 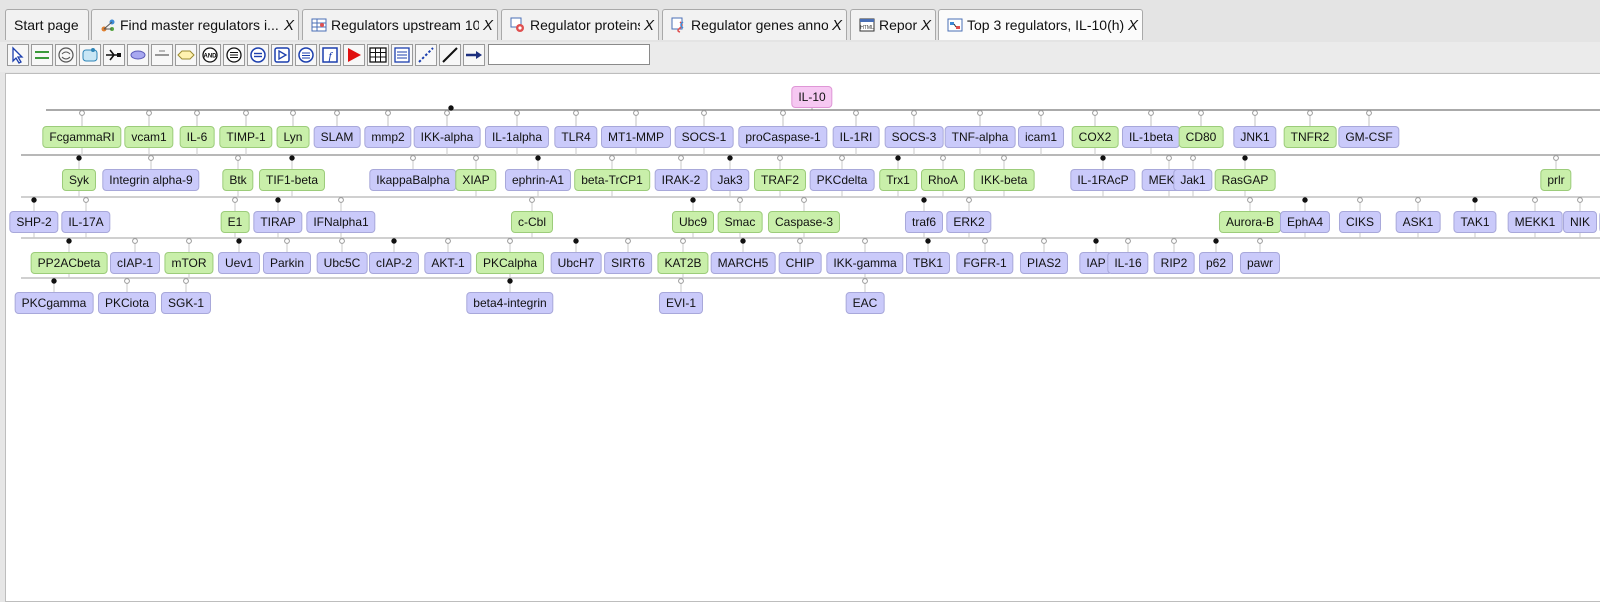 I want to click on diagram-node: AKT-1, so click(x=448, y=263).